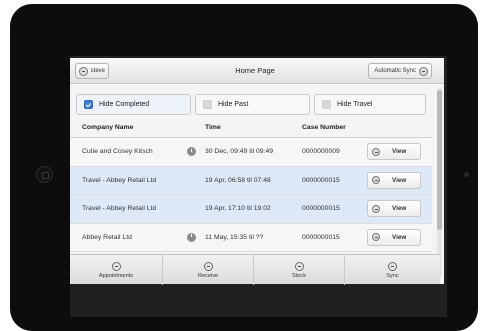 This screenshot has height=331, width=486. I want to click on bottom-nav-bar: Appointments Receive Stock Sync, so click(255, 269).